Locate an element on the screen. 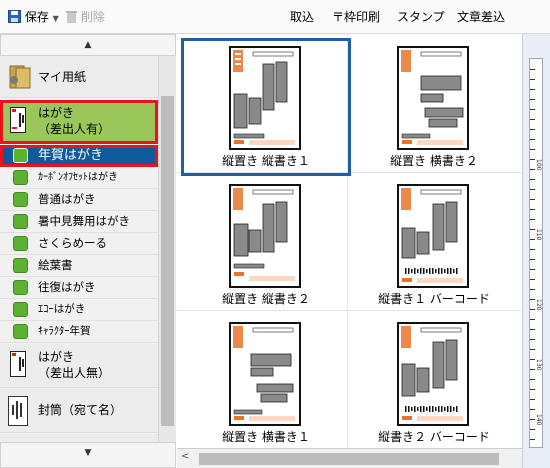 This screenshot has width=550, height=468. delete-button: 削除 is located at coordinates (85, 17).